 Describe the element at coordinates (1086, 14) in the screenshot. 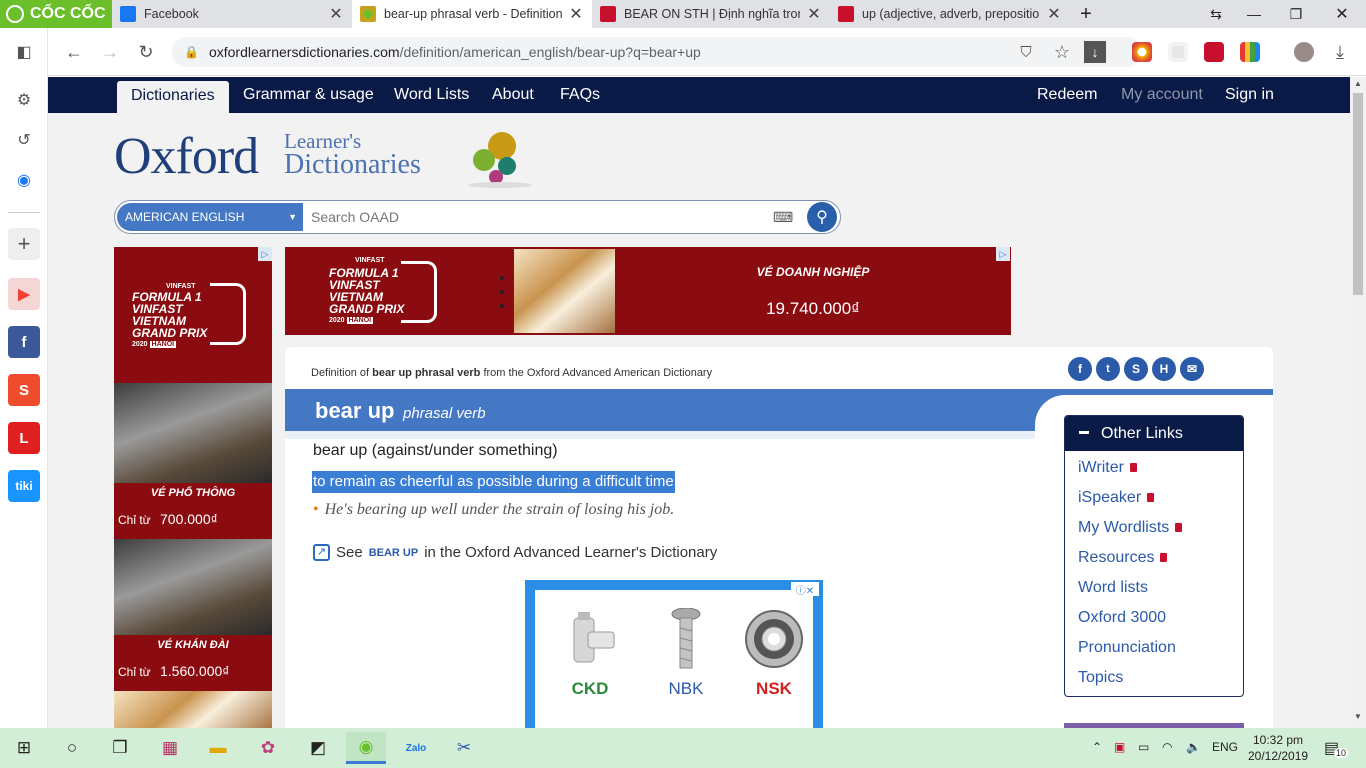

I see `new-tab-button: +` at that location.